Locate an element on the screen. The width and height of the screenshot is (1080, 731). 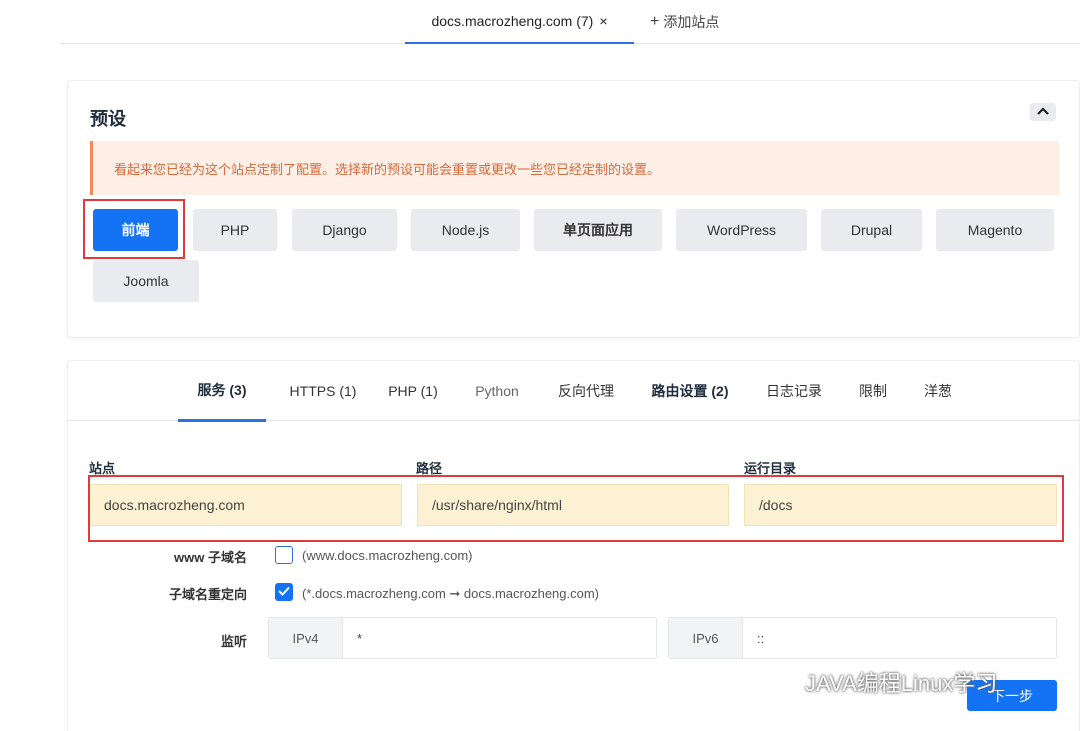
ipv4-input-group: IPv4 * is located at coordinates (462, 638).